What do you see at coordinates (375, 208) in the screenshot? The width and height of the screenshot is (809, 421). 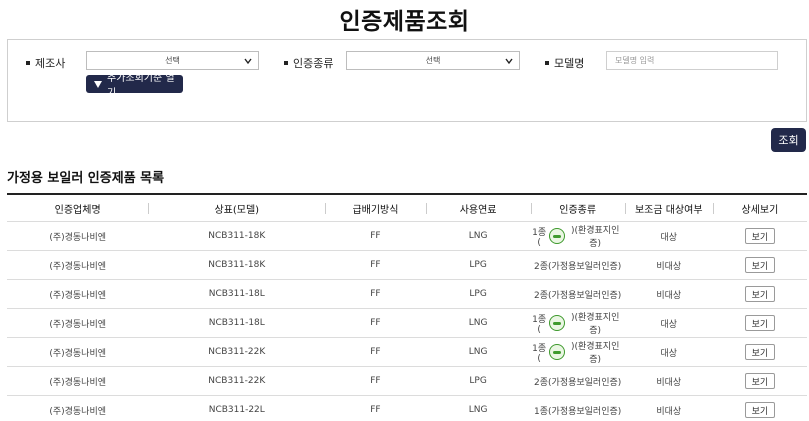 I see `header-exhaust: 급배기방식` at bounding box center [375, 208].